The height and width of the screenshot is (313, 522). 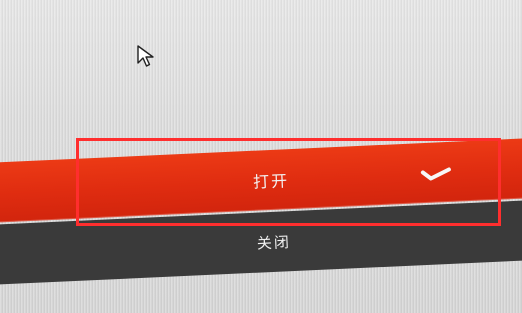 What do you see at coordinates (274, 242) in the screenshot?
I see `menu-option-label: 关闭` at bounding box center [274, 242].